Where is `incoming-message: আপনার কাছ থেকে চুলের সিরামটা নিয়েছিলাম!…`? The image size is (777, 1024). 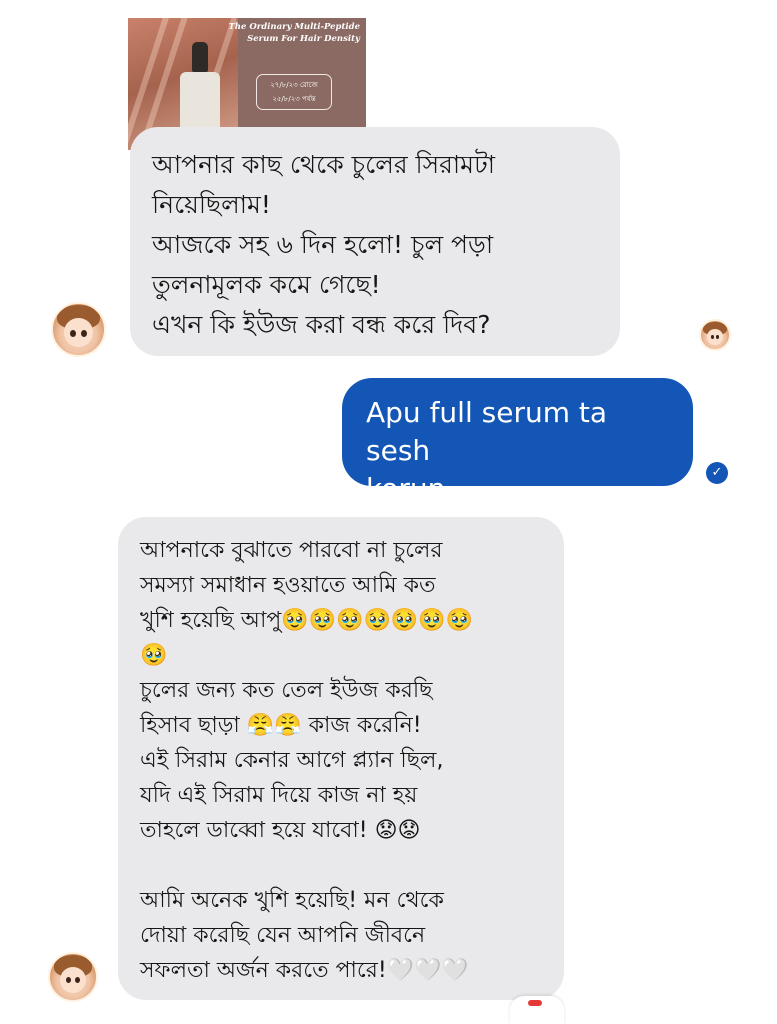
incoming-message: আপনার কাছ থেকে চুলের সিরামটা নিয়েছিলাম!… is located at coordinates (375, 241).